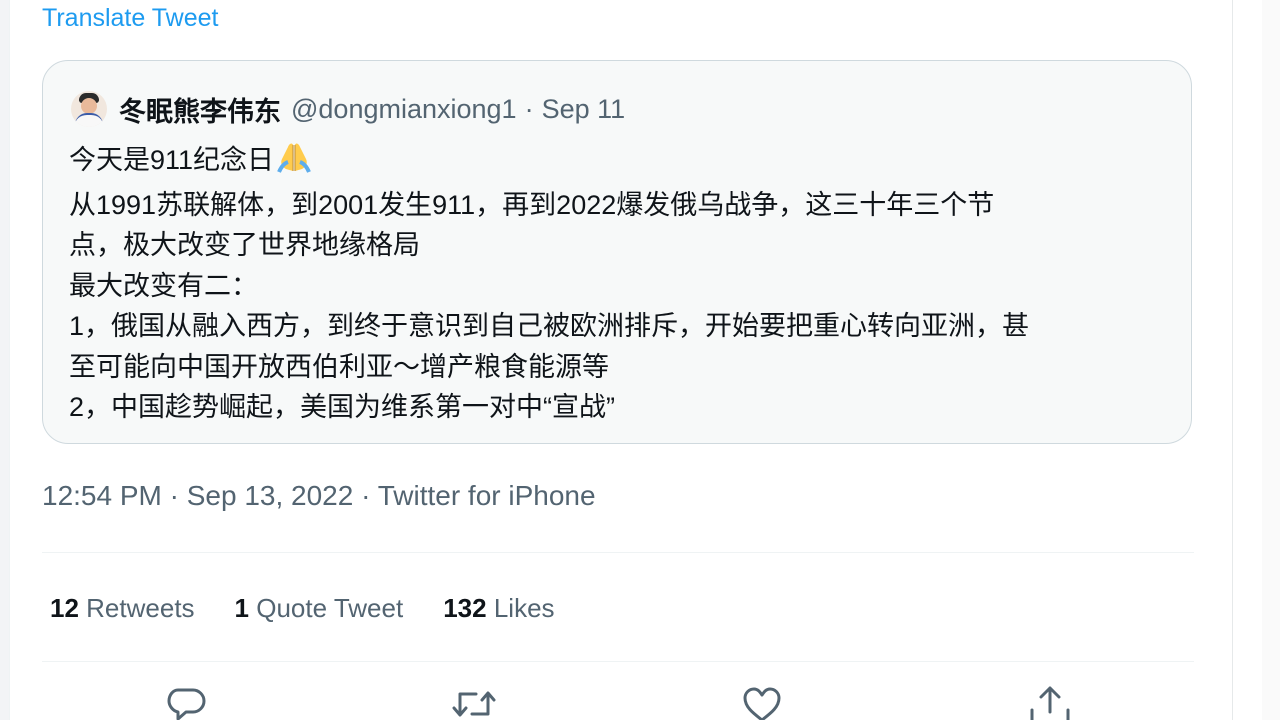 The height and width of the screenshot is (720, 1280). I want to click on tweet-line: 今天是911纪念日, so click(619, 162).